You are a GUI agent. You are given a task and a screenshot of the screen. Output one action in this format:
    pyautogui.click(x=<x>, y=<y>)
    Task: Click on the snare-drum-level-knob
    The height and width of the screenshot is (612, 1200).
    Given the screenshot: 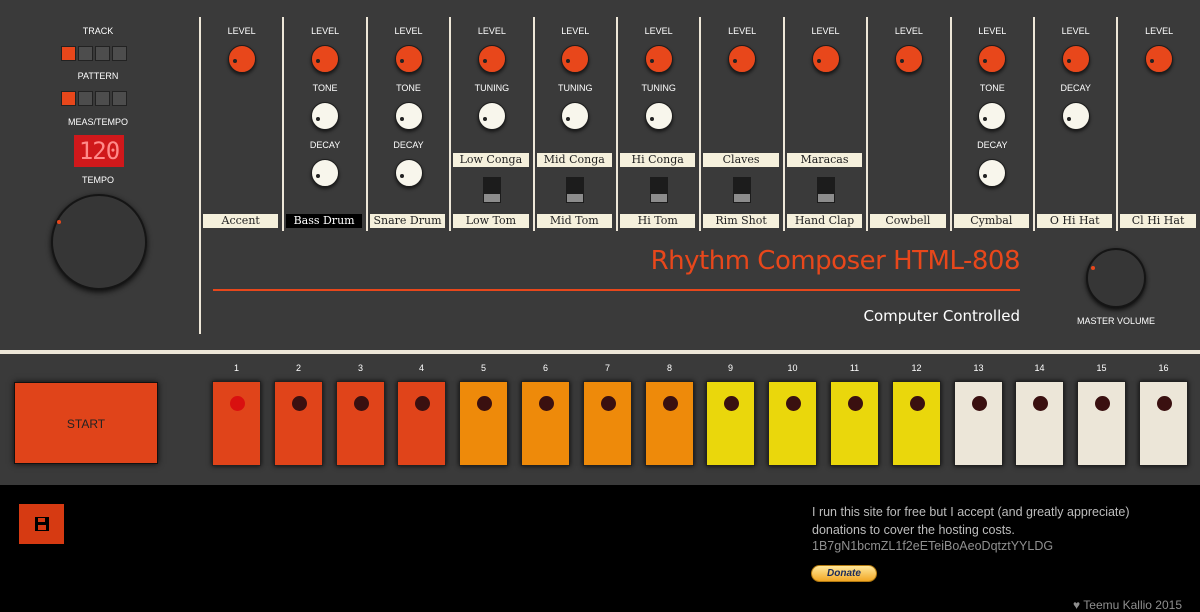 What is the action you would take?
    pyautogui.click(x=408, y=59)
    